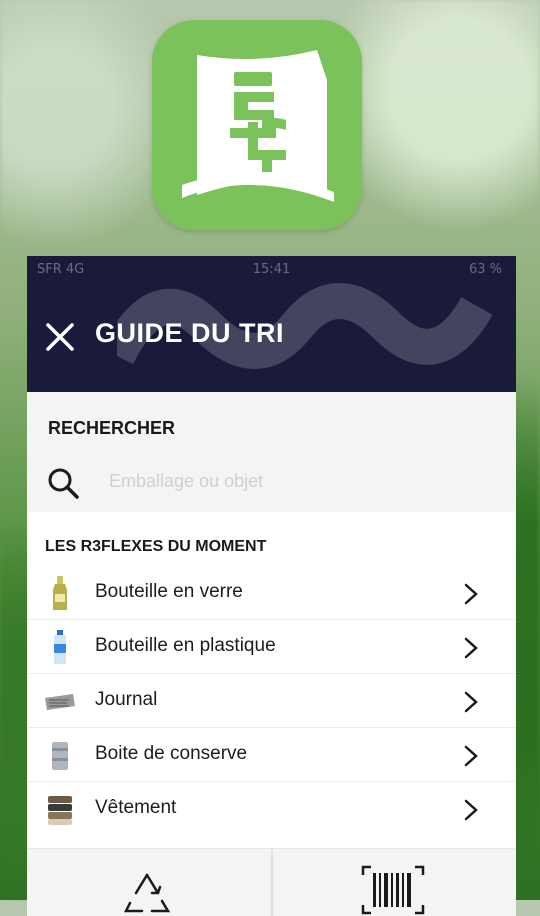  Describe the element at coordinates (271, 701) in the screenshot. I see `list-item: Journal` at that location.